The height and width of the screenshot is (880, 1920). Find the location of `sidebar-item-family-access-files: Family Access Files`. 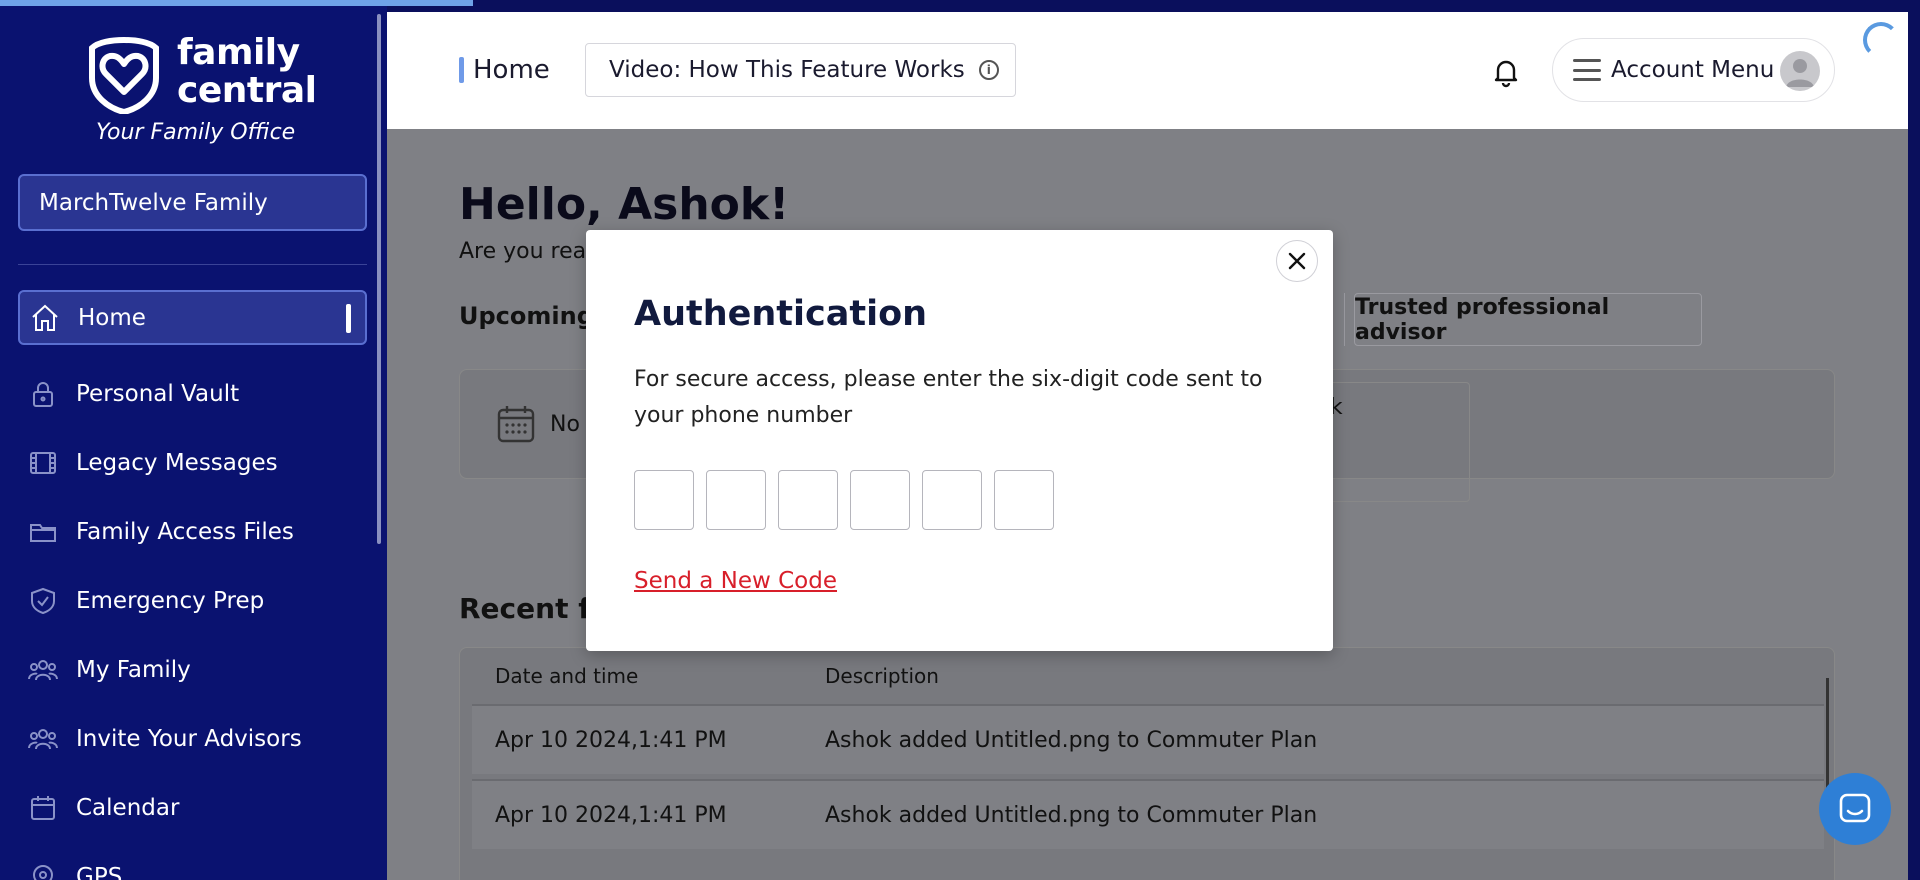

sidebar-item-family-access-files: Family Access Files is located at coordinates (192, 531).